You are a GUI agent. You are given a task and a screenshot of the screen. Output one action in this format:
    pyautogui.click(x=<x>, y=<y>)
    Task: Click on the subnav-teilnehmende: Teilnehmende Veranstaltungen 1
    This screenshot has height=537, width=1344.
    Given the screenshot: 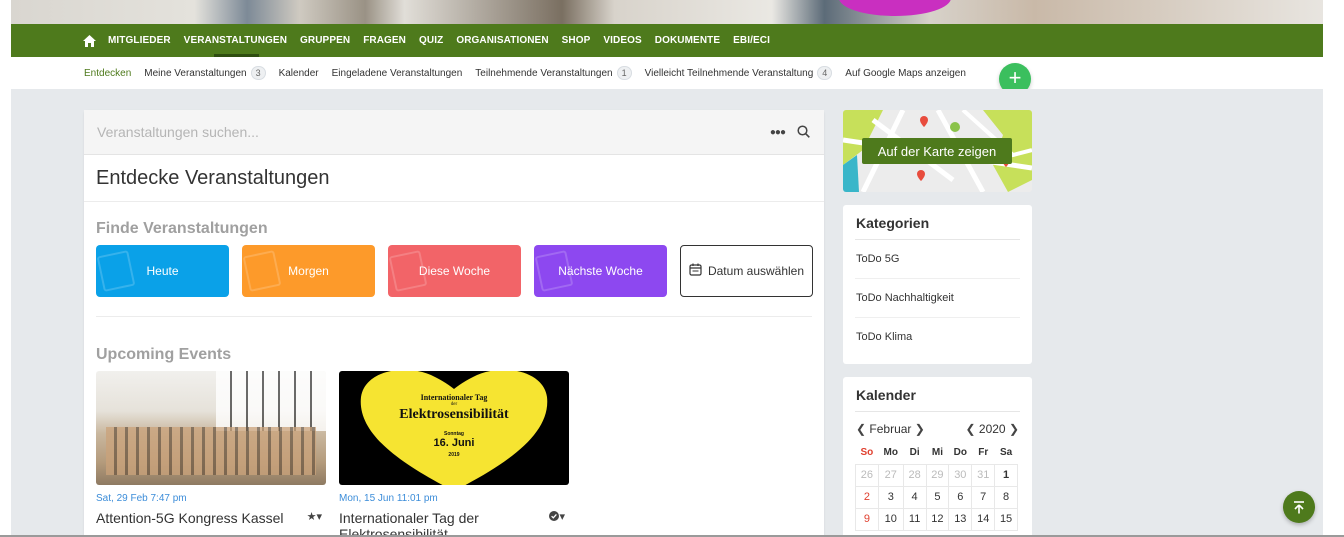 What is the action you would take?
    pyautogui.click(x=553, y=73)
    